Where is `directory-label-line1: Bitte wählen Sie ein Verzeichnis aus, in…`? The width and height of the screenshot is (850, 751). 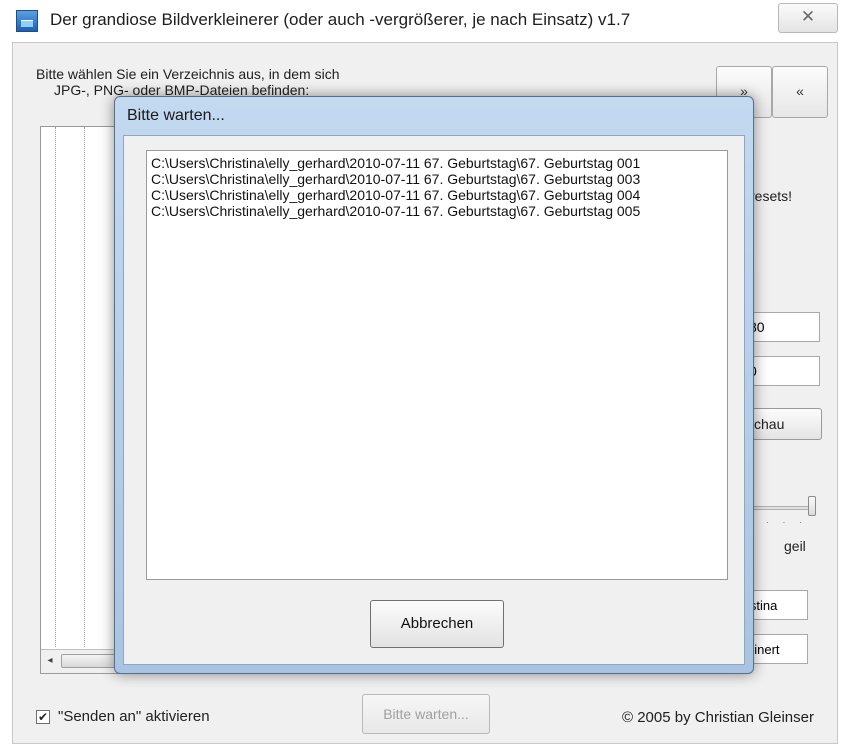
directory-label-line1: Bitte wählen Sie ein Verzeichnis aus, in… is located at coordinates (188, 74).